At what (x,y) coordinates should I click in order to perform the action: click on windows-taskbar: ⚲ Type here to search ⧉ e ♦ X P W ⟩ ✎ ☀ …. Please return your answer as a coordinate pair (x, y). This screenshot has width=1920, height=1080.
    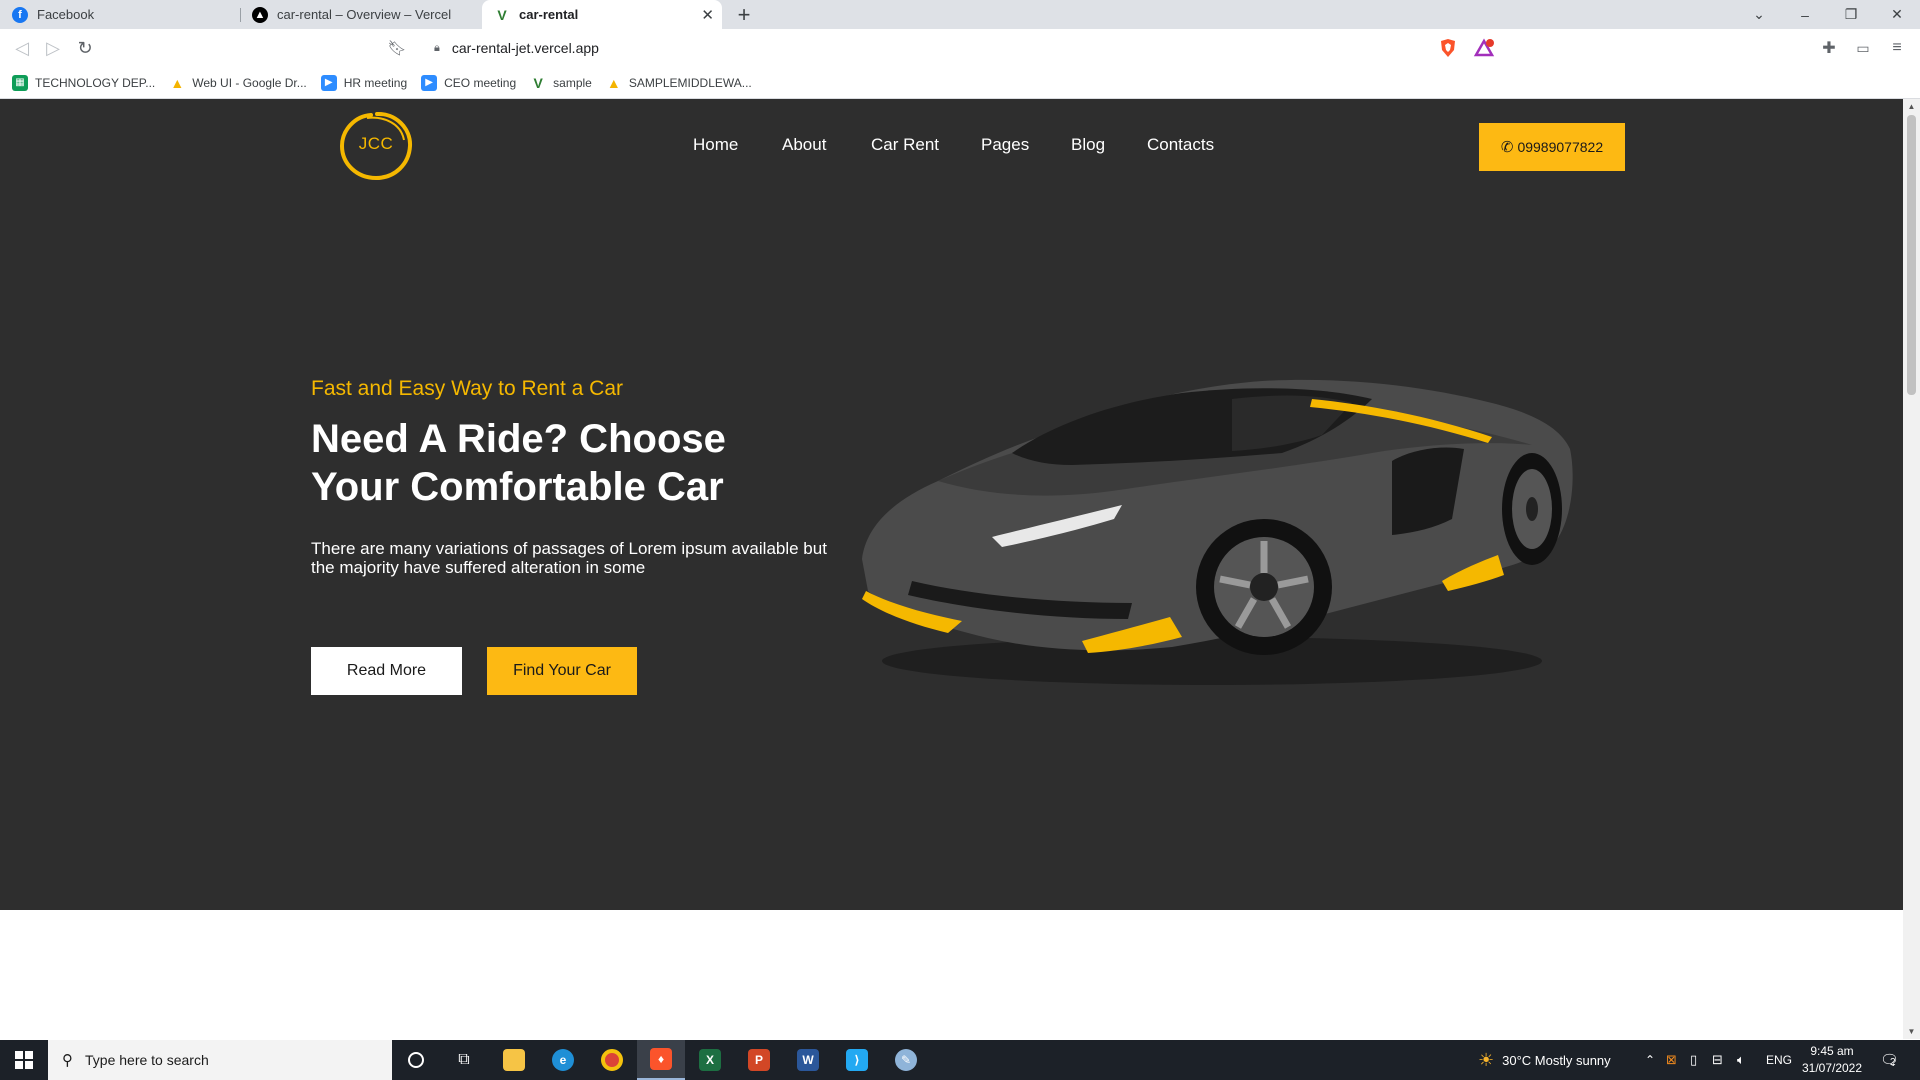
    Looking at the image, I should click on (960, 1060).